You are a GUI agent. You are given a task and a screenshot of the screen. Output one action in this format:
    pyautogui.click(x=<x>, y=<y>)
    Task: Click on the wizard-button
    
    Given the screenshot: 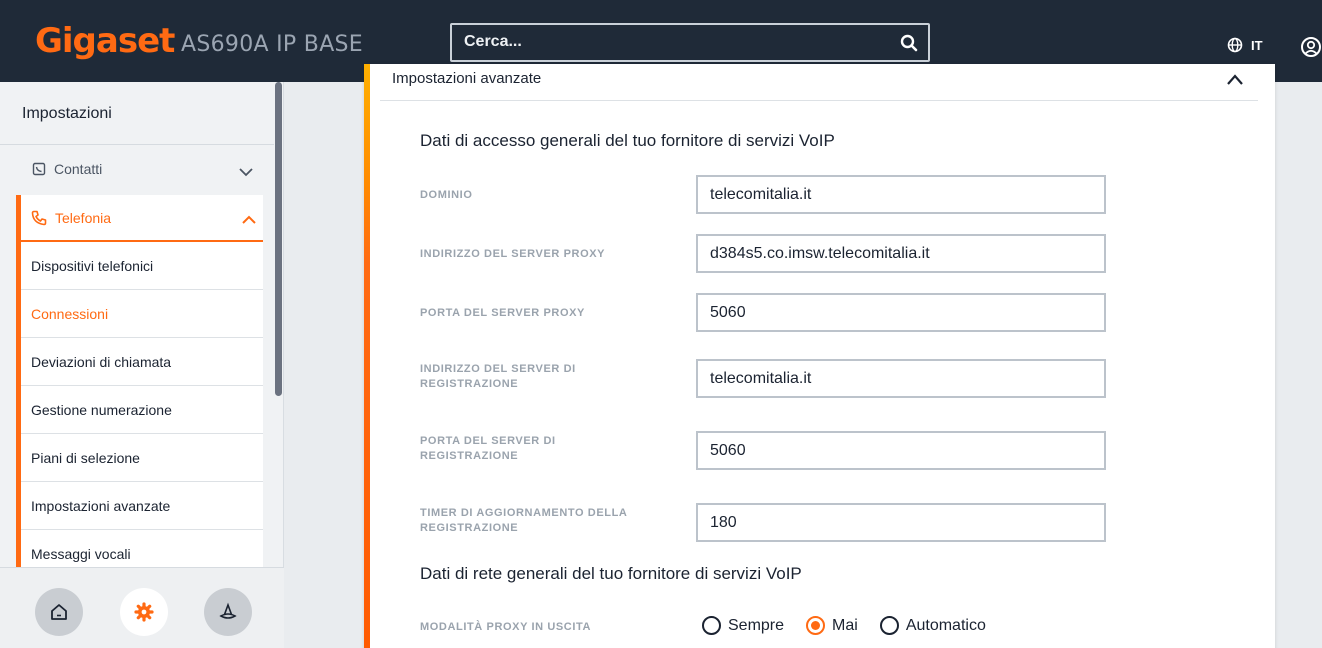 What is the action you would take?
    pyautogui.click(x=228, y=612)
    